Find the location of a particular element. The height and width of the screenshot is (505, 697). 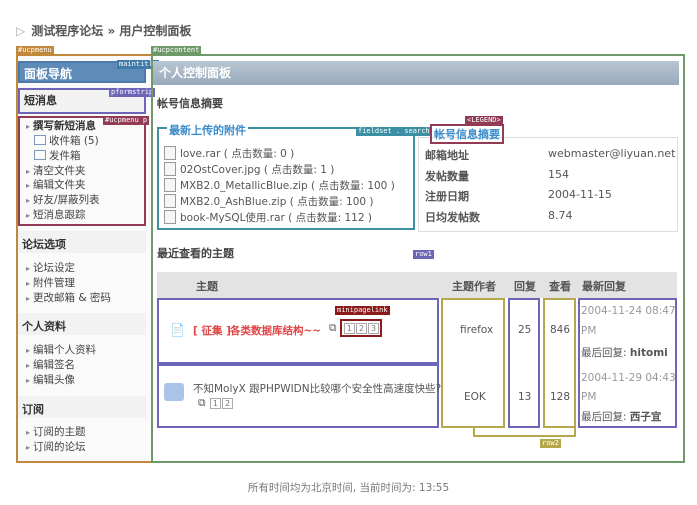

th-author: 主题作者 is located at coordinates (474, 286).